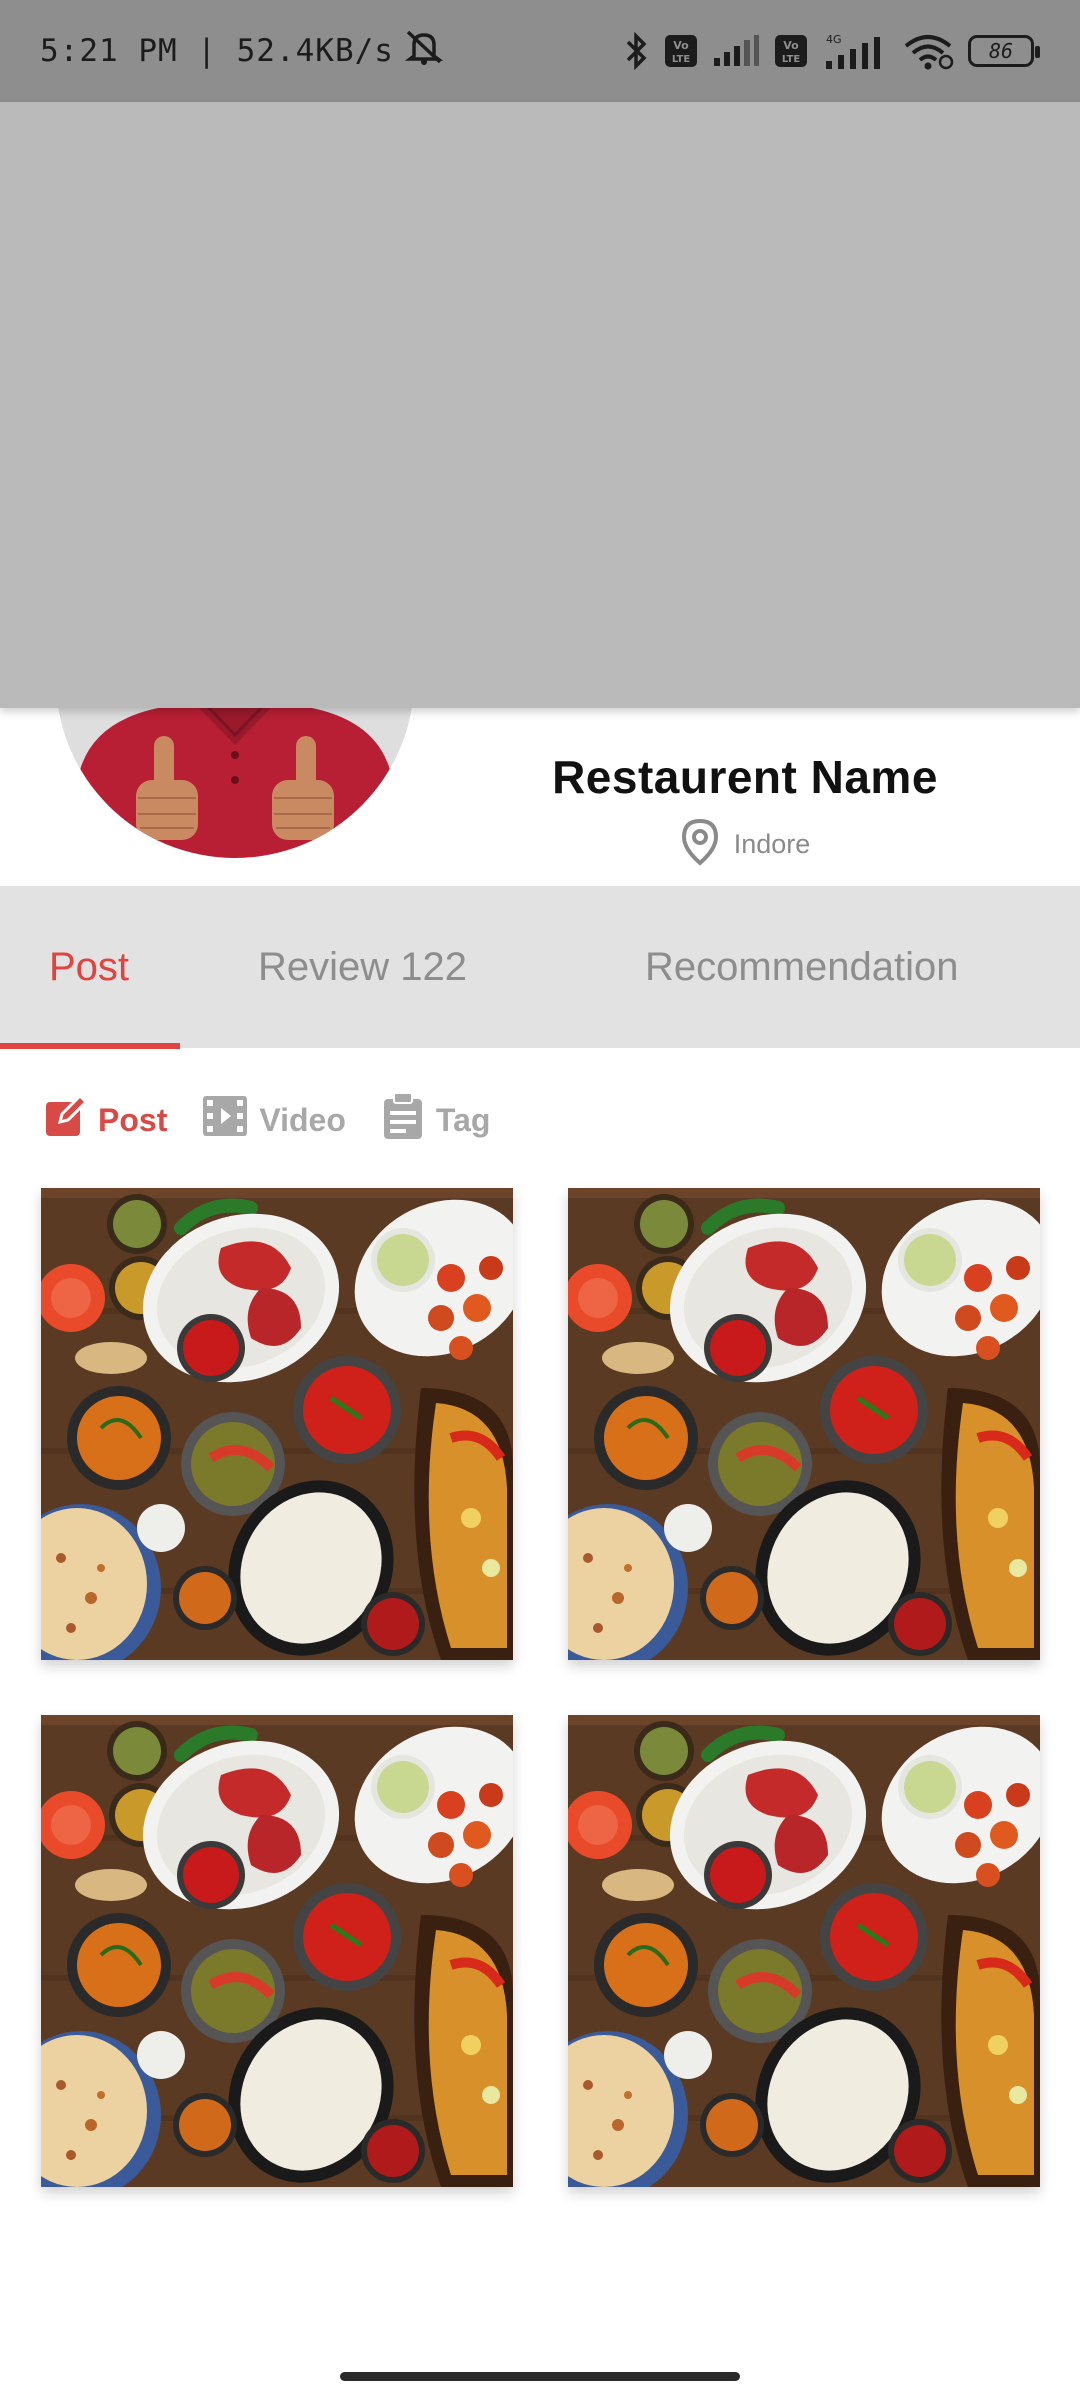  I want to click on volte-icon: Vo LTE, so click(681, 51).